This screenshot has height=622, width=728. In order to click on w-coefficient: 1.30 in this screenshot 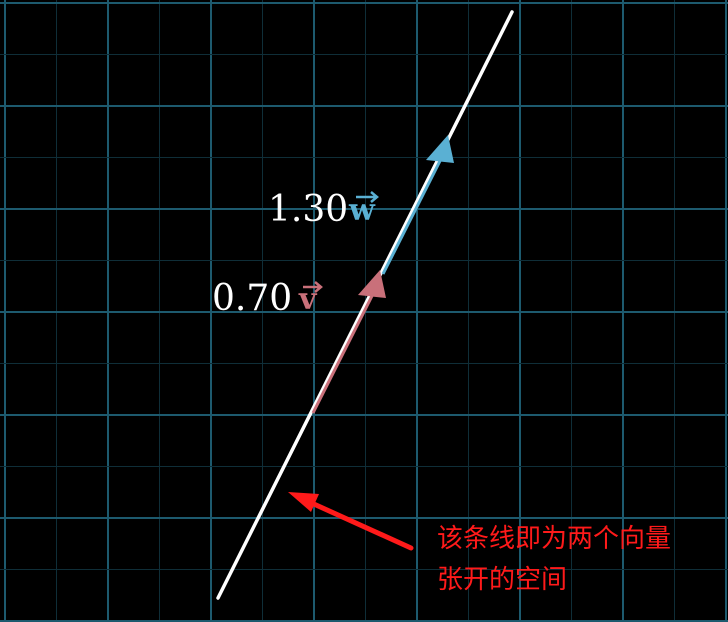, I will do `click(308, 209)`.